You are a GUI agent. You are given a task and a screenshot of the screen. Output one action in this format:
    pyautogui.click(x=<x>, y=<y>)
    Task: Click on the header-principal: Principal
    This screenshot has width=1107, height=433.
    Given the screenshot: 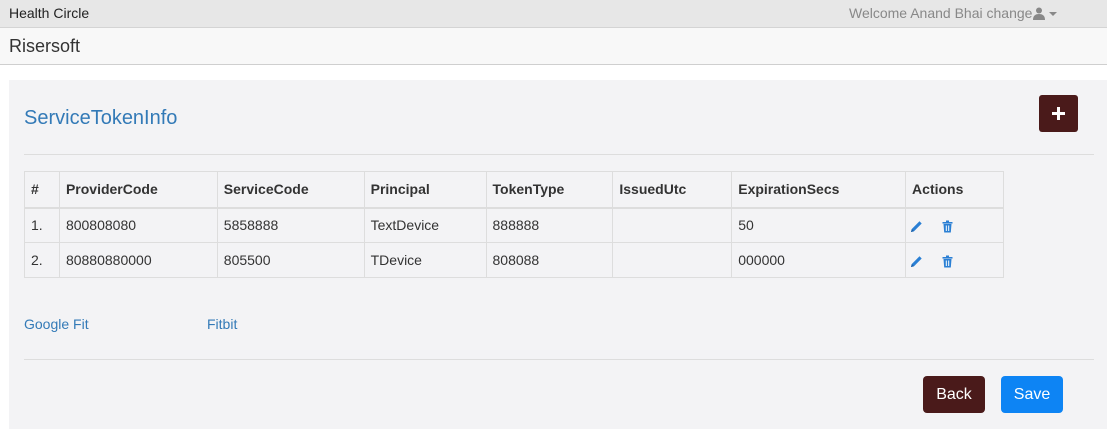 What is the action you would take?
    pyautogui.click(x=425, y=190)
    